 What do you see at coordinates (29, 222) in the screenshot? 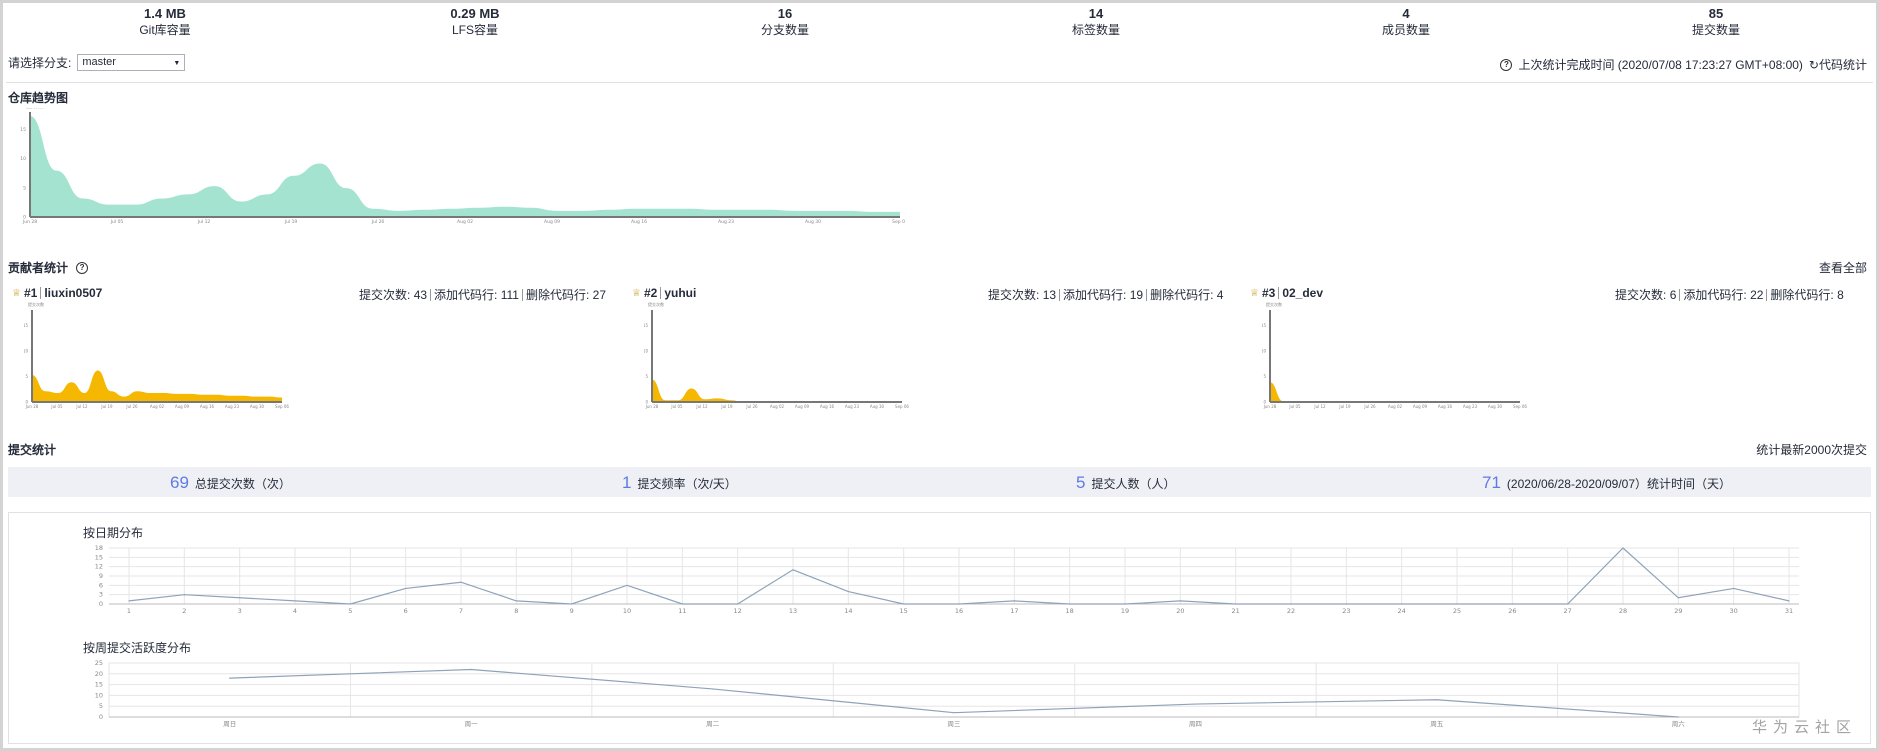
I see `x-tick-label: Jun 28` at bounding box center [29, 222].